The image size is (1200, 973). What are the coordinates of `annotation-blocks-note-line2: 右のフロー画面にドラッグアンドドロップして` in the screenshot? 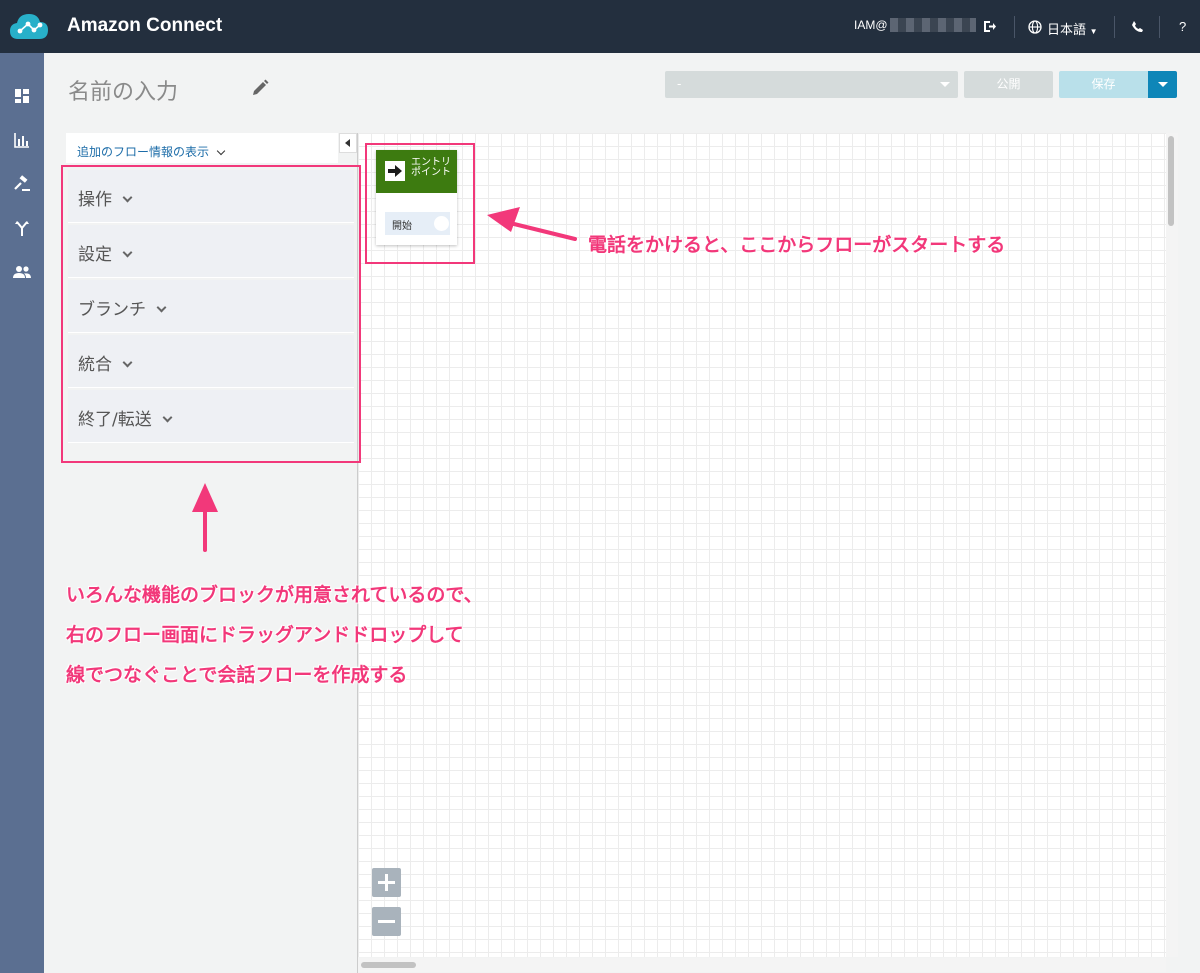 It's located at (265, 635).